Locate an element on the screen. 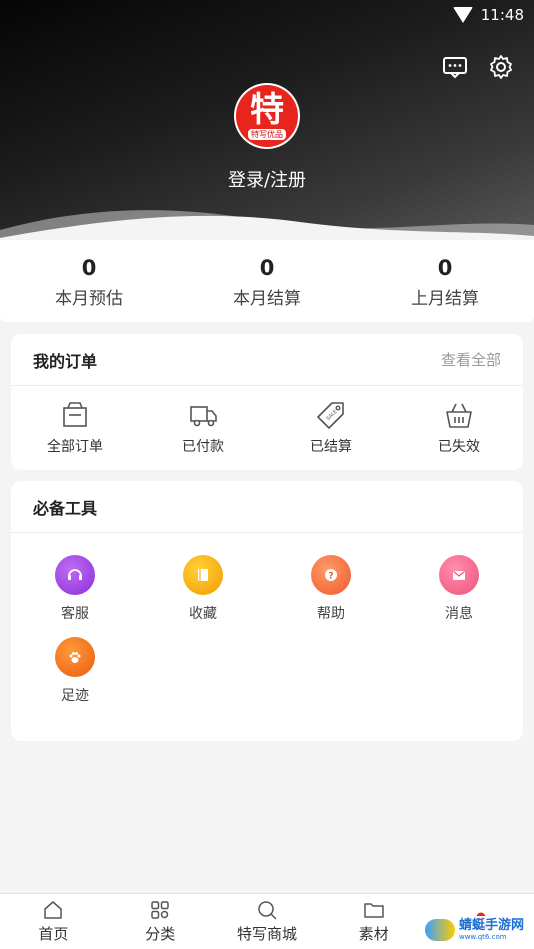 The image size is (534, 949). sale-tag-icon: SALE is located at coordinates (330, 415).